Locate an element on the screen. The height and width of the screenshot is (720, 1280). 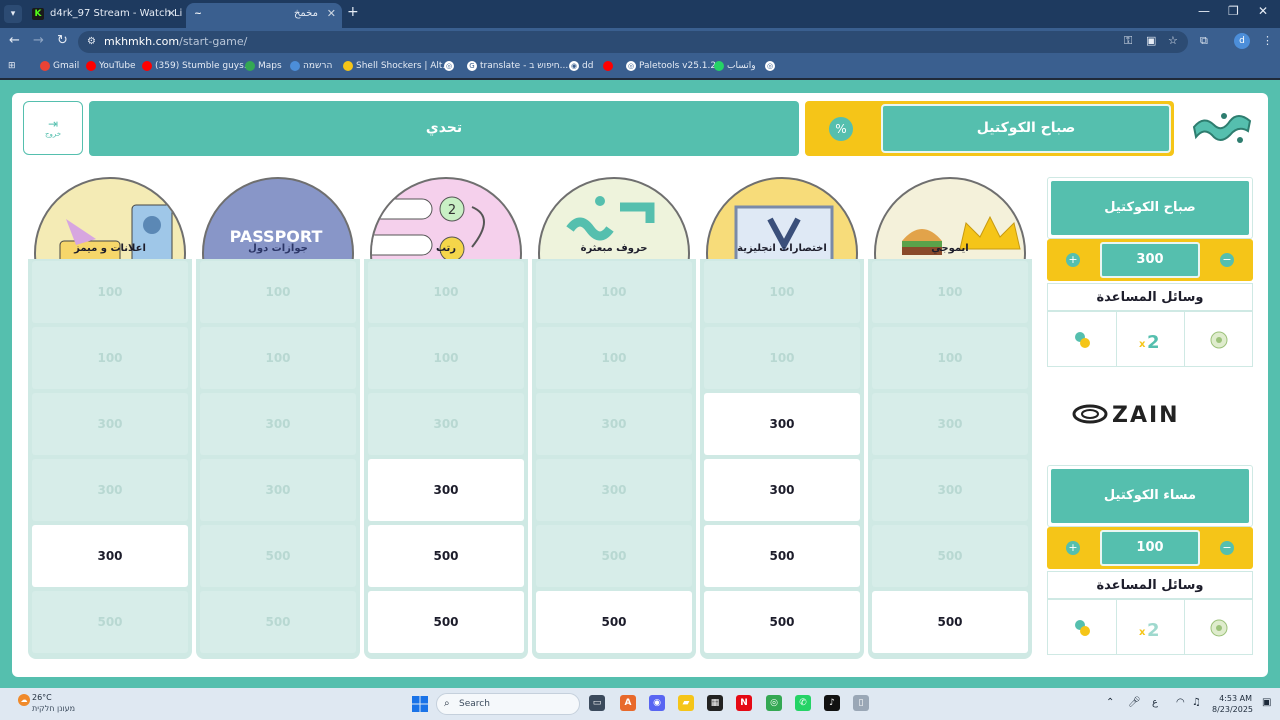
tab-kick-stream: K d4rk_97 Stream - Watch Live on ✕ is located at coordinates (104, 14).